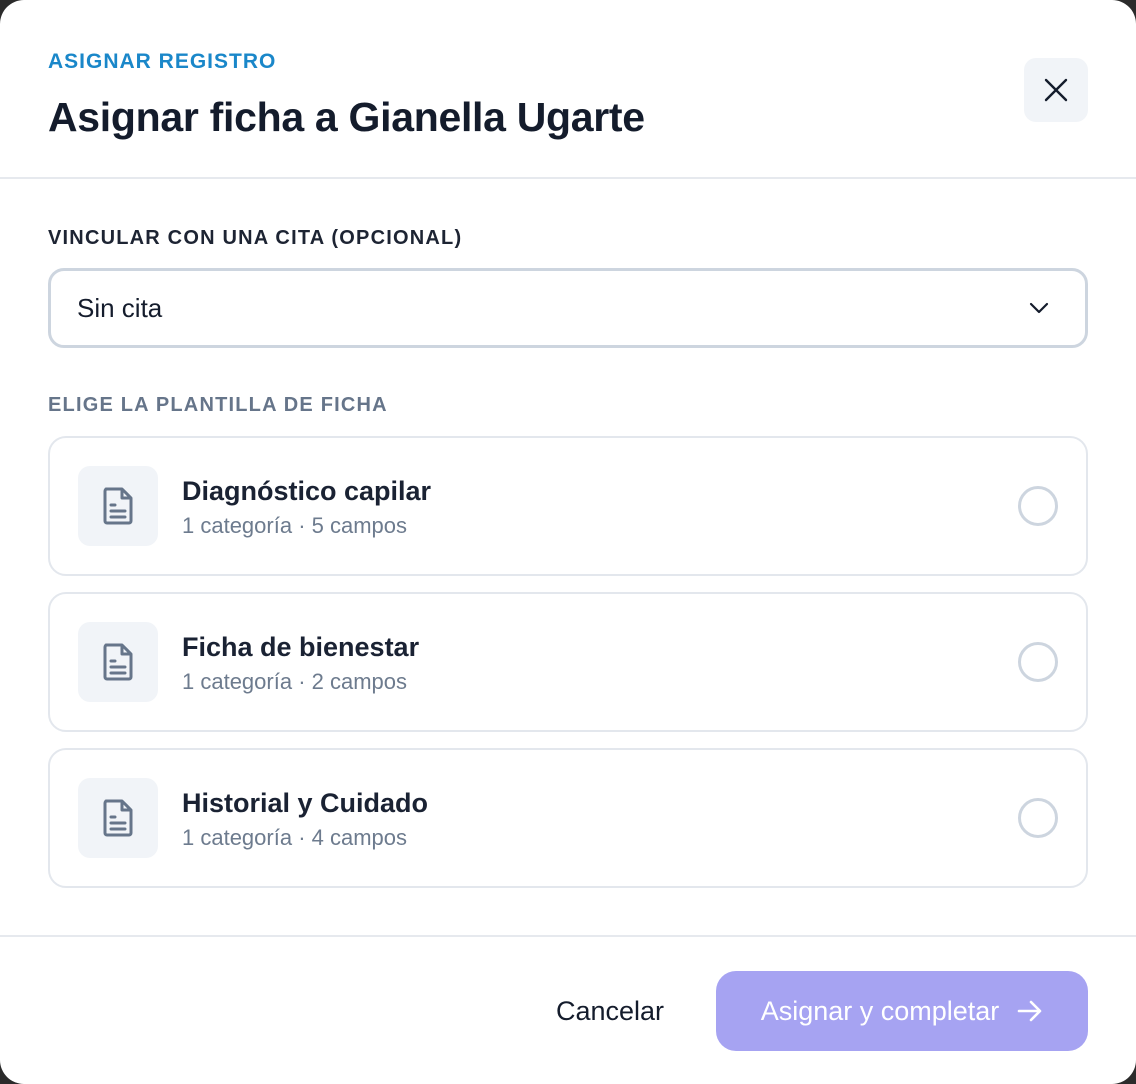 The width and height of the screenshot is (1136, 1084). Describe the element at coordinates (255, 238) in the screenshot. I see `appointment-label: VINCULAR CON UNA CITA (OPCIONAL)` at that location.